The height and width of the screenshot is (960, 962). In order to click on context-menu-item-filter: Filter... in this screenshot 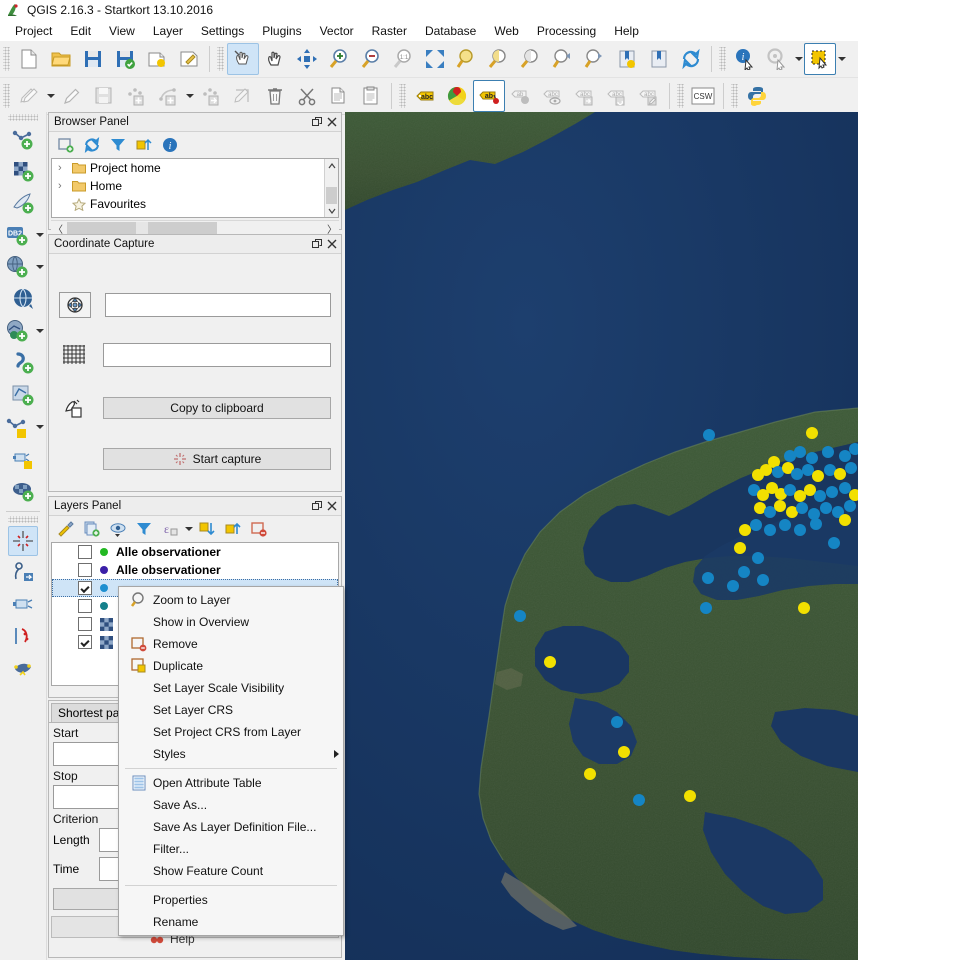, I will do `click(231, 849)`.